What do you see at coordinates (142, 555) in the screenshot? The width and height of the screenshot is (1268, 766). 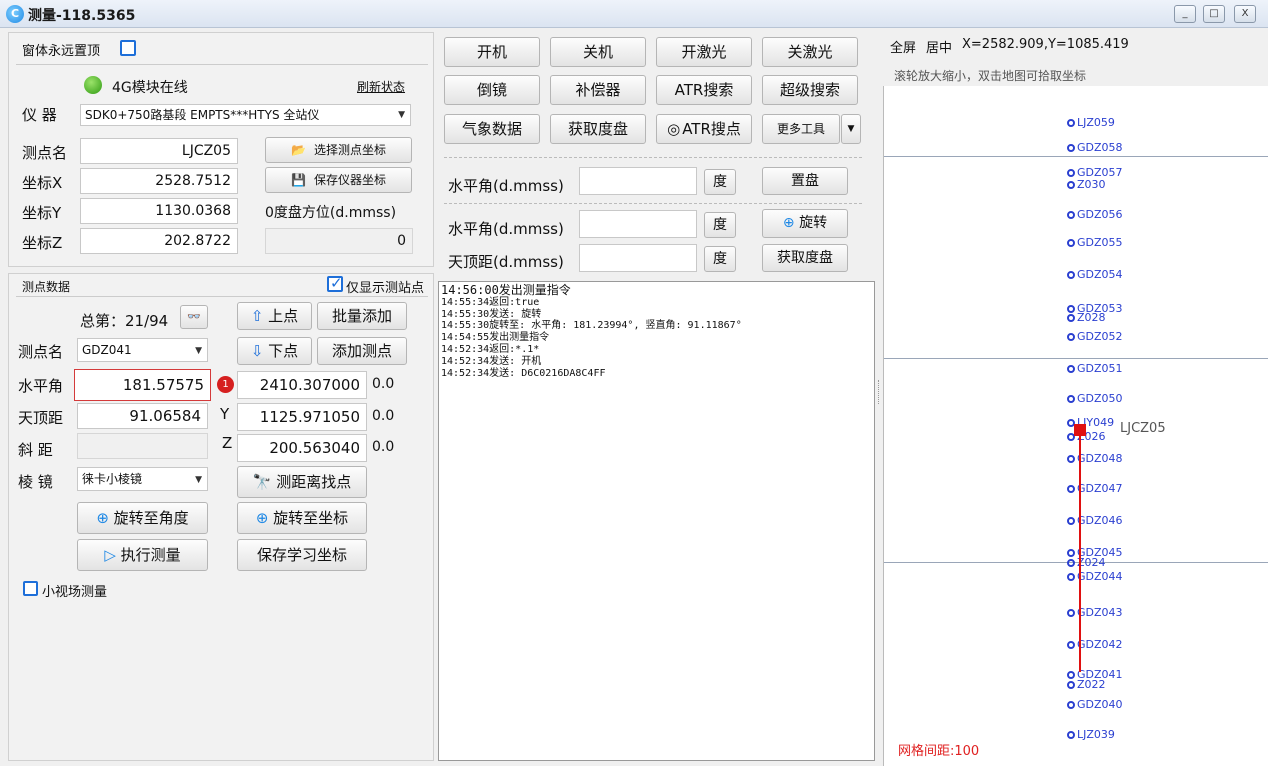 I see `execute-measure-button: ▷ 执行测量` at bounding box center [142, 555].